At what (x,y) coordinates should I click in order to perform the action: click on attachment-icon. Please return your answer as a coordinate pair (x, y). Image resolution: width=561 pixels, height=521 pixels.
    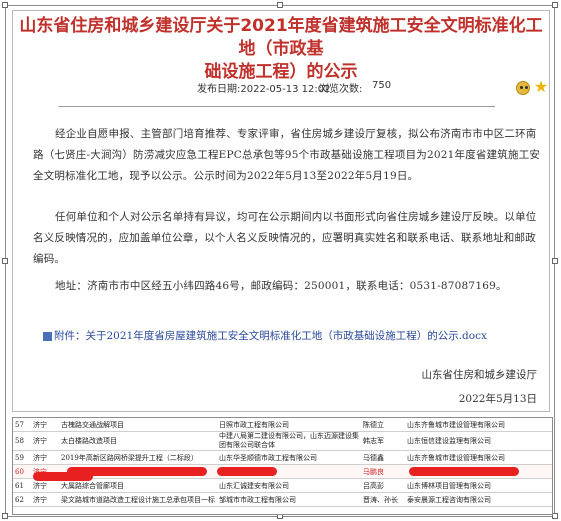
    Looking at the image, I should click on (47, 336).